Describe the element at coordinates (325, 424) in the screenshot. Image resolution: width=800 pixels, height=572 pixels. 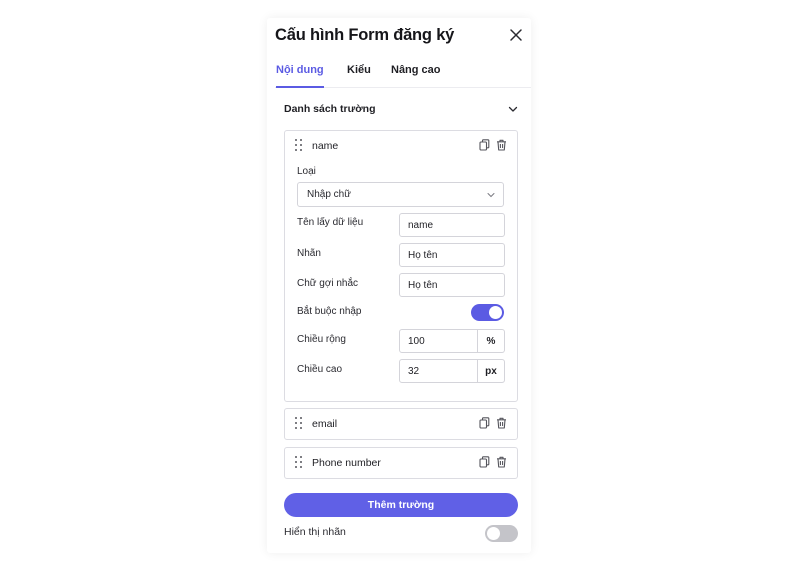
I see `field-name: email` at that location.